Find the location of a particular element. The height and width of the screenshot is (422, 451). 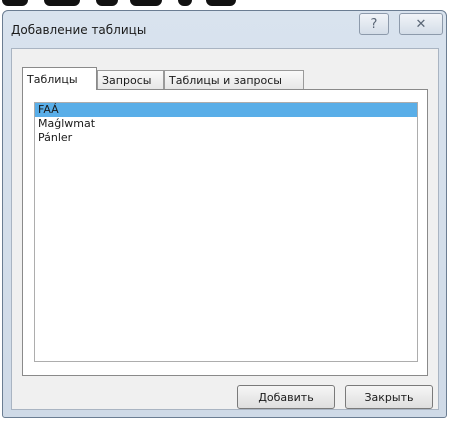

tab-tables-and-queries: Таблицы и запросы is located at coordinates (234, 79).